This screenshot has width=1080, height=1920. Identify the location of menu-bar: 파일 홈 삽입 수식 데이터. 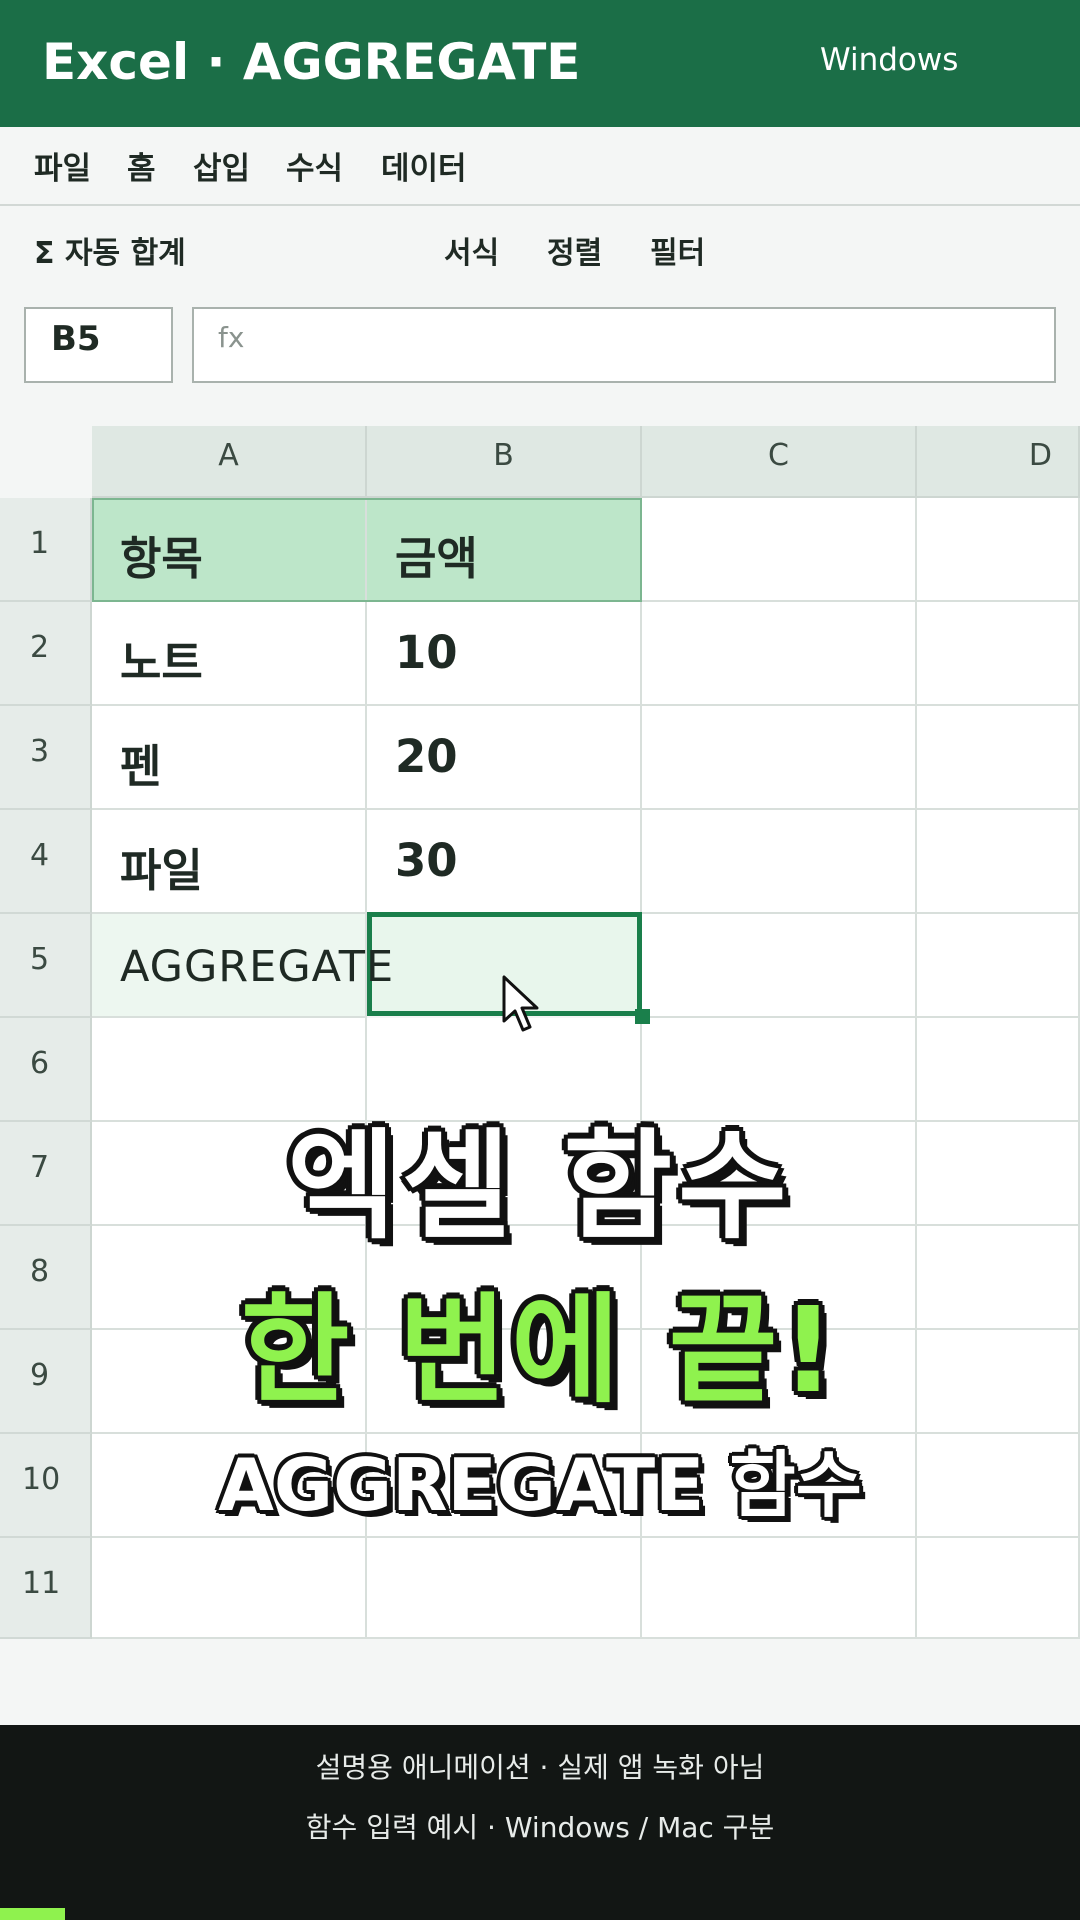
(540, 166).